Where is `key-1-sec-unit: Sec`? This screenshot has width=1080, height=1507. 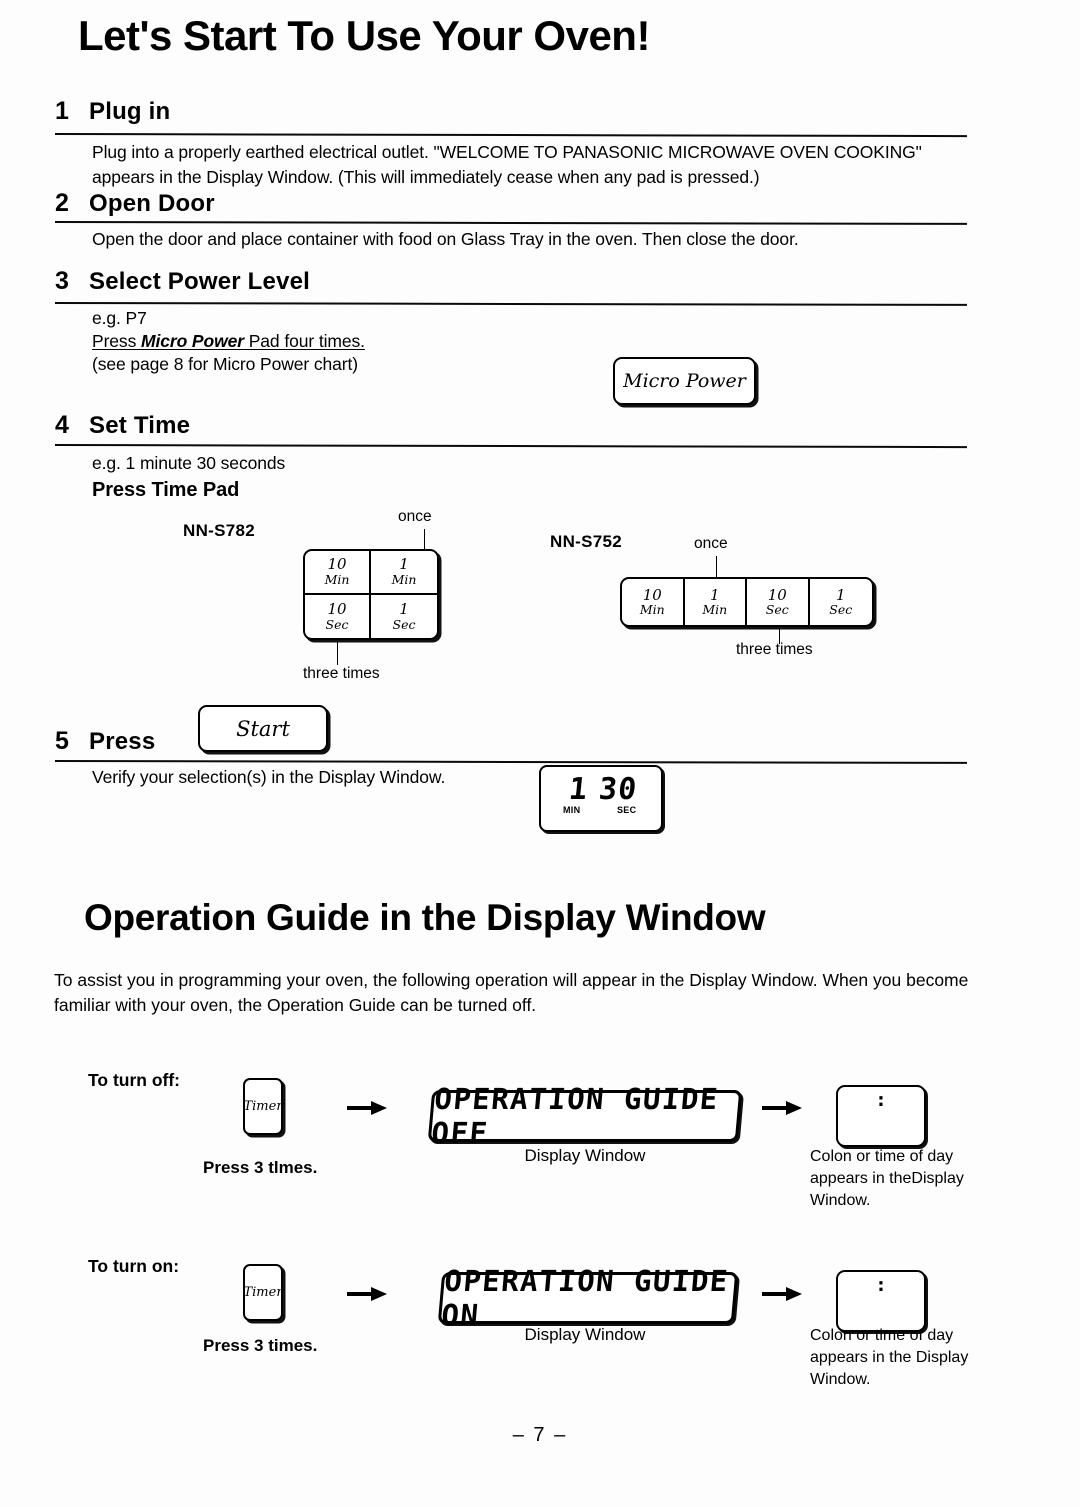 key-1-sec-unit: Sec is located at coordinates (404, 624).